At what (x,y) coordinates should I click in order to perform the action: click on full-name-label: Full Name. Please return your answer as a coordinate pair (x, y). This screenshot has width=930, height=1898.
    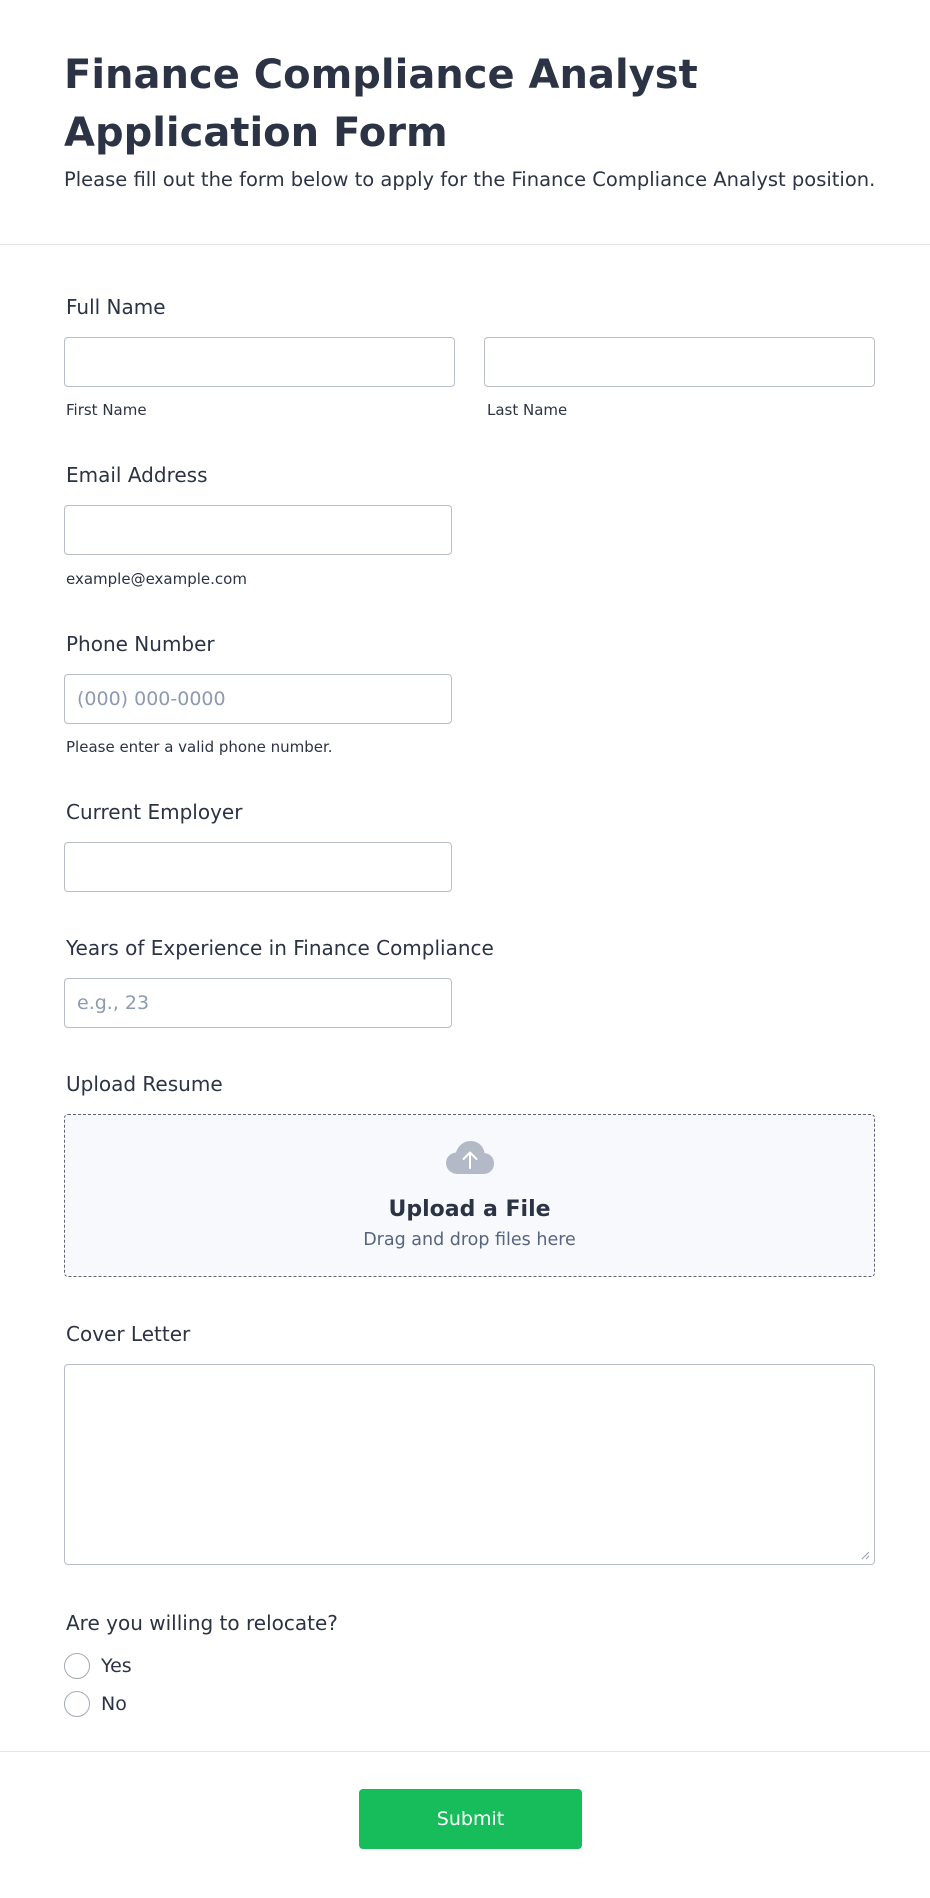
    Looking at the image, I should click on (116, 307).